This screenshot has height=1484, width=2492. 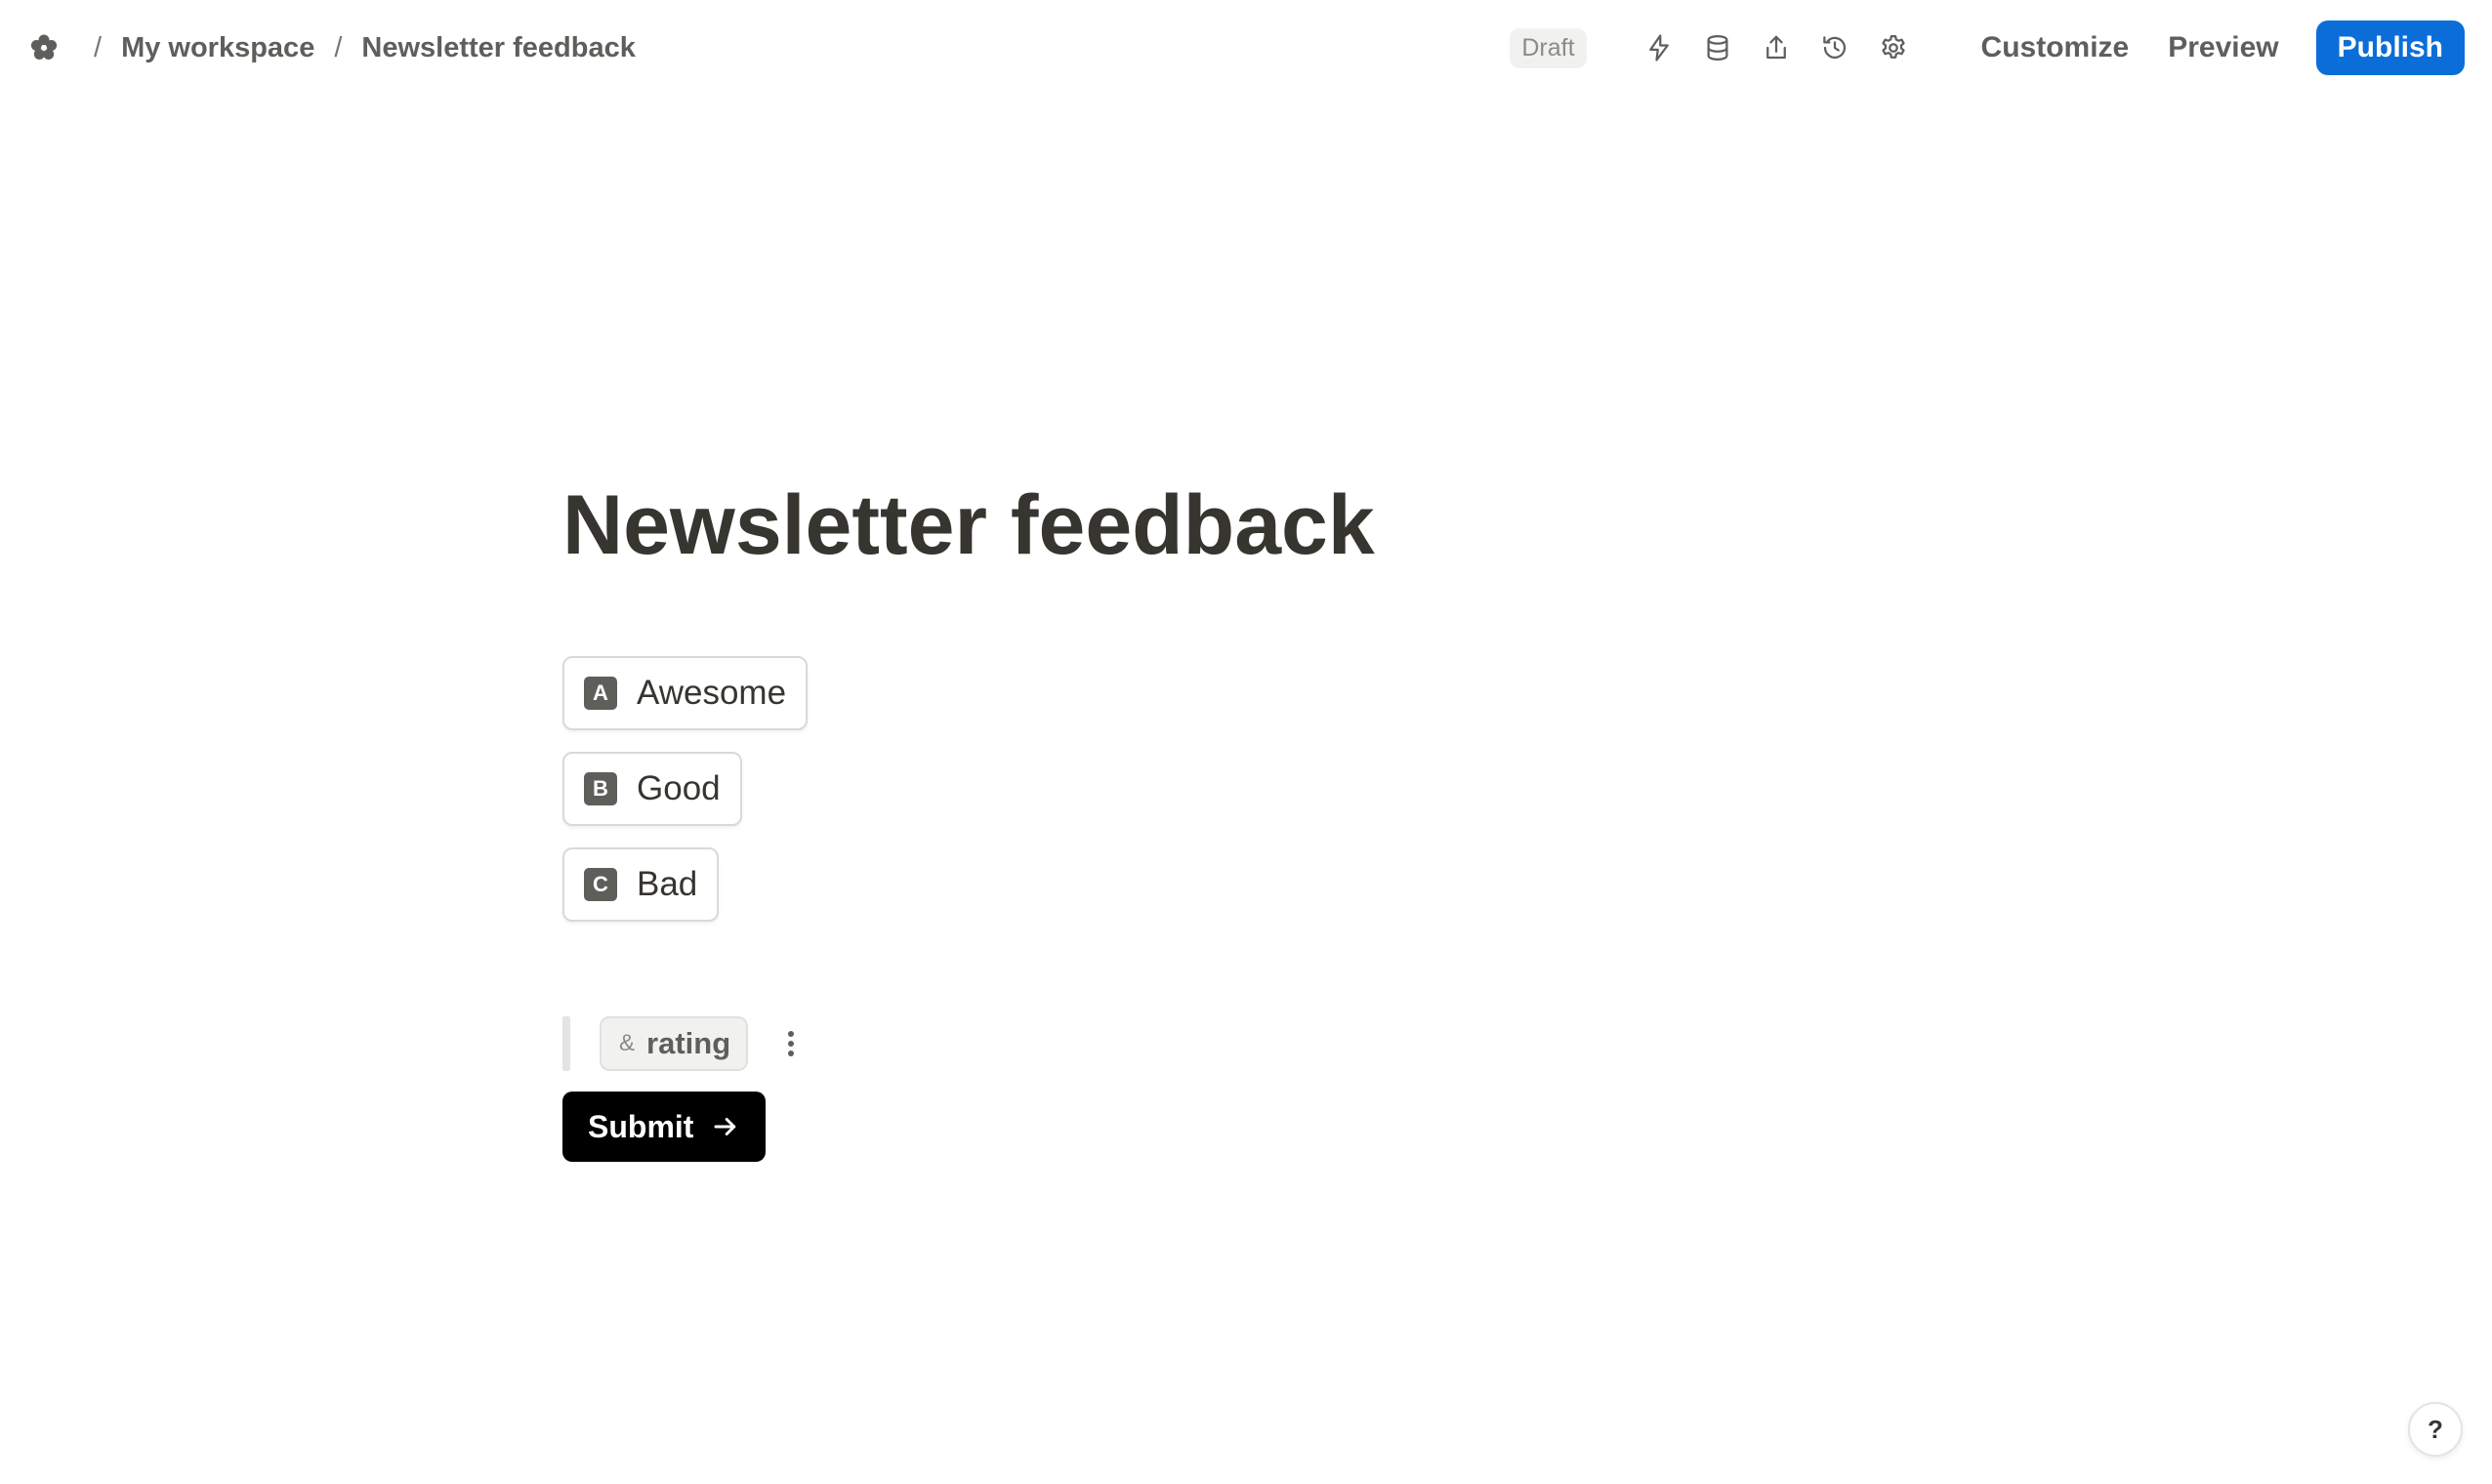 I want to click on option-label: Awesome, so click(x=712, y=693).